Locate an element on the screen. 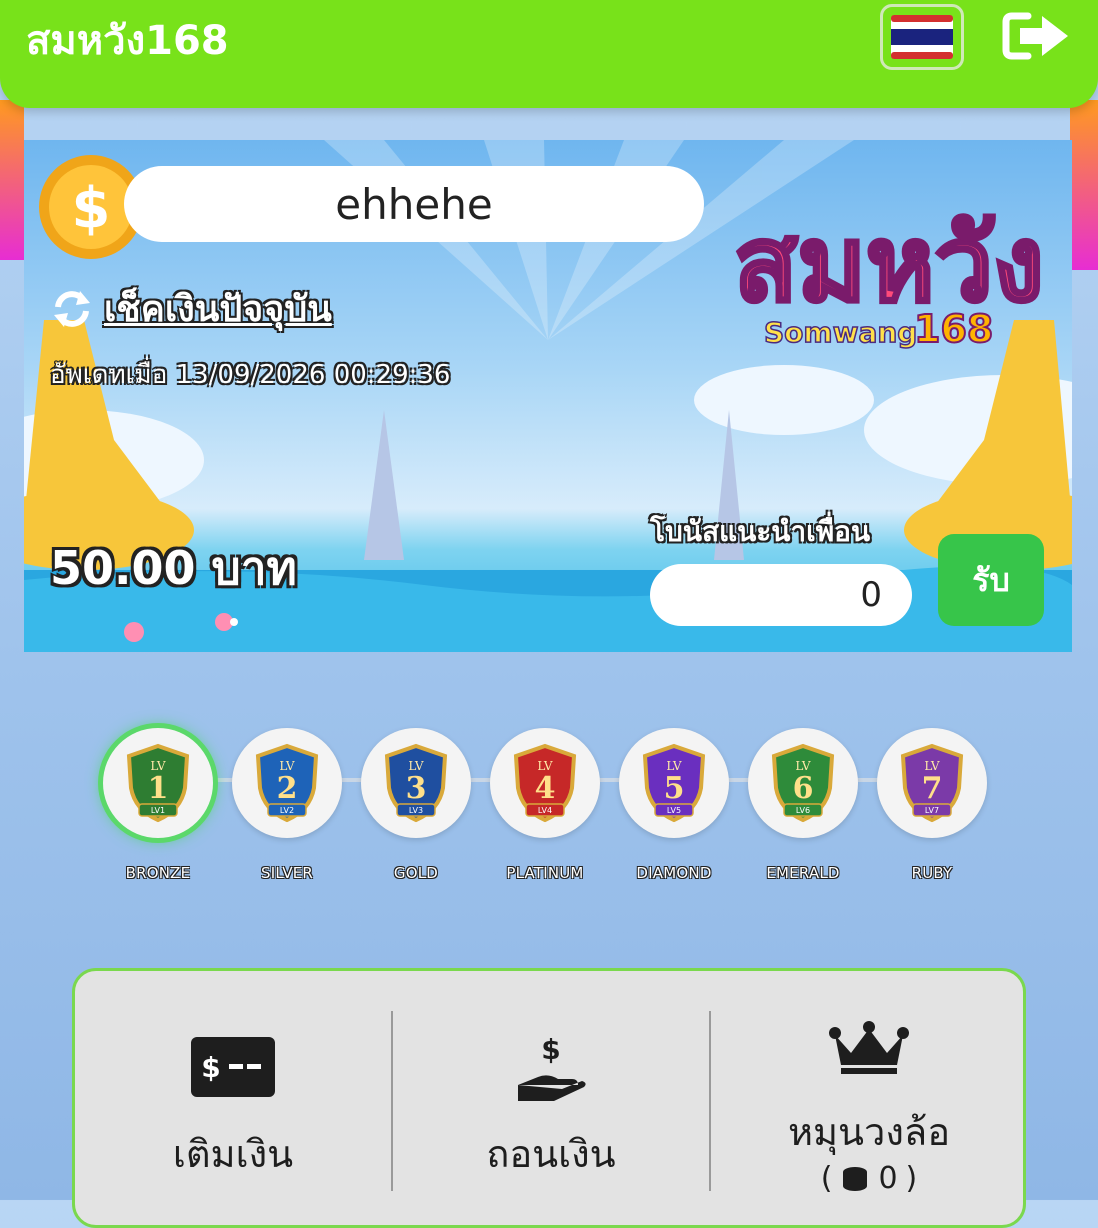 The width and height of the screenshot is (1098, 1228). level-name: RUBY is located at coordinates (932, 873).